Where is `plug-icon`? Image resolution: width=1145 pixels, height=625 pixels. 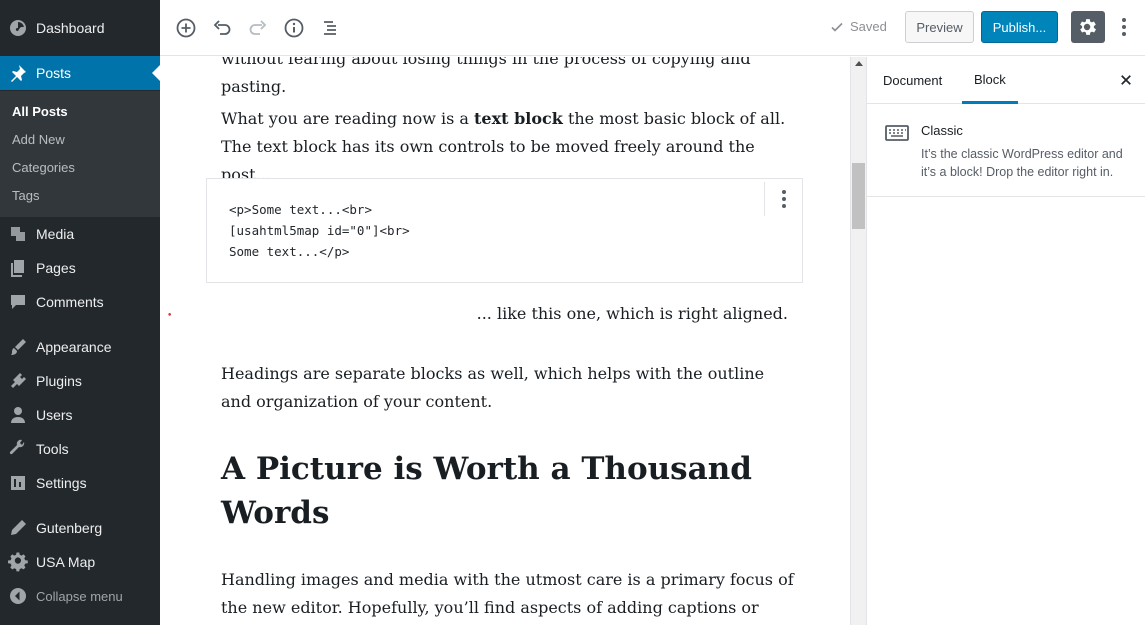 plug-icon is located at coordinates (18, 381).